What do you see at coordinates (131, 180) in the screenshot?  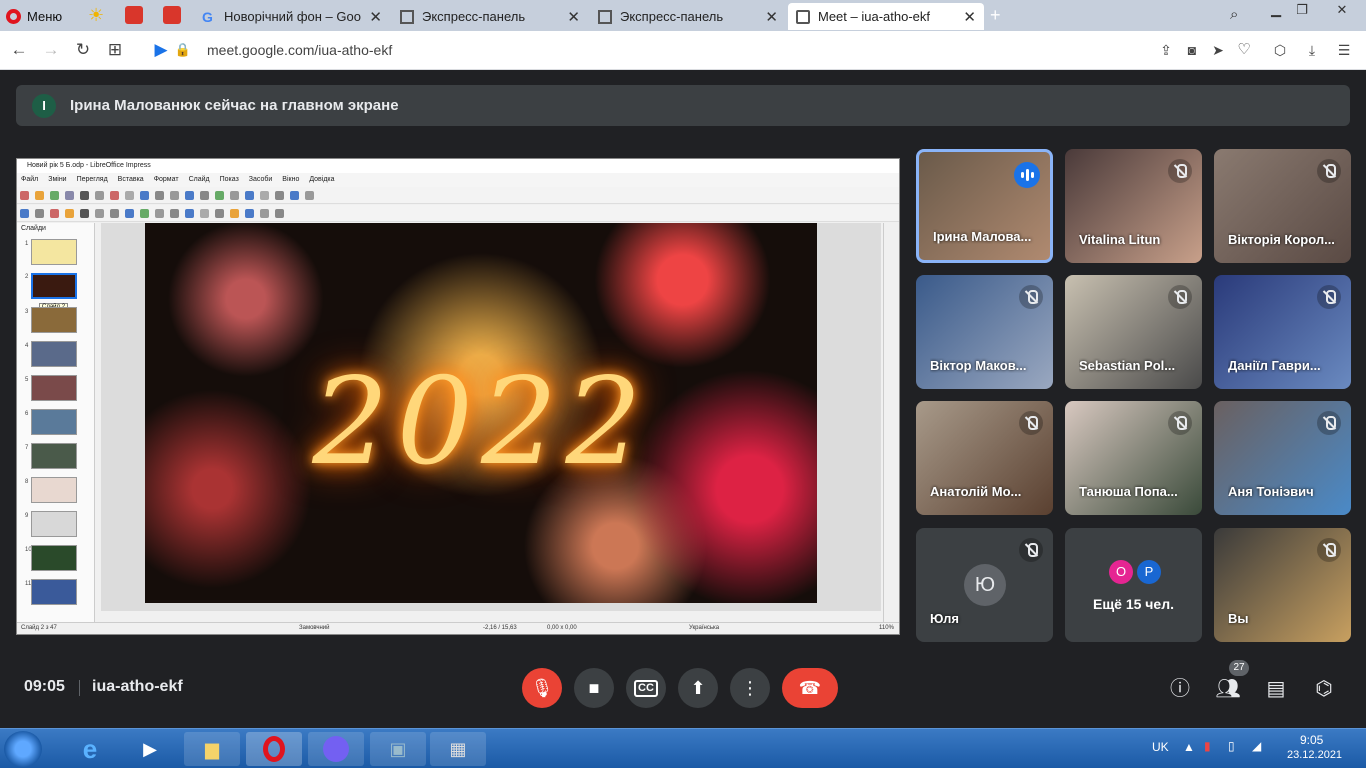 I see `menu-item: Вставка` at bounding box center [131, 180].